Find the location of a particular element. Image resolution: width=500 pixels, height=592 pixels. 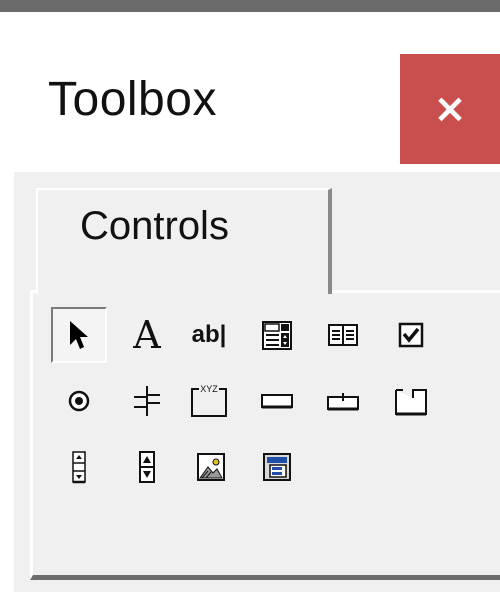

tool-refedit is located at coordinates (277, 467).